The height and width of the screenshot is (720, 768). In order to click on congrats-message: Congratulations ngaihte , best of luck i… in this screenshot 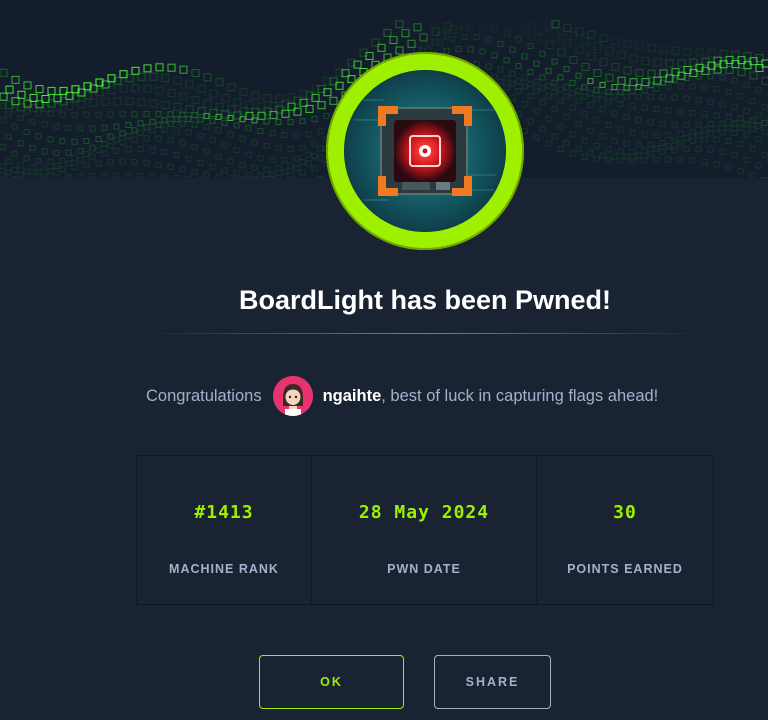, I will do `click(402, 396)`.